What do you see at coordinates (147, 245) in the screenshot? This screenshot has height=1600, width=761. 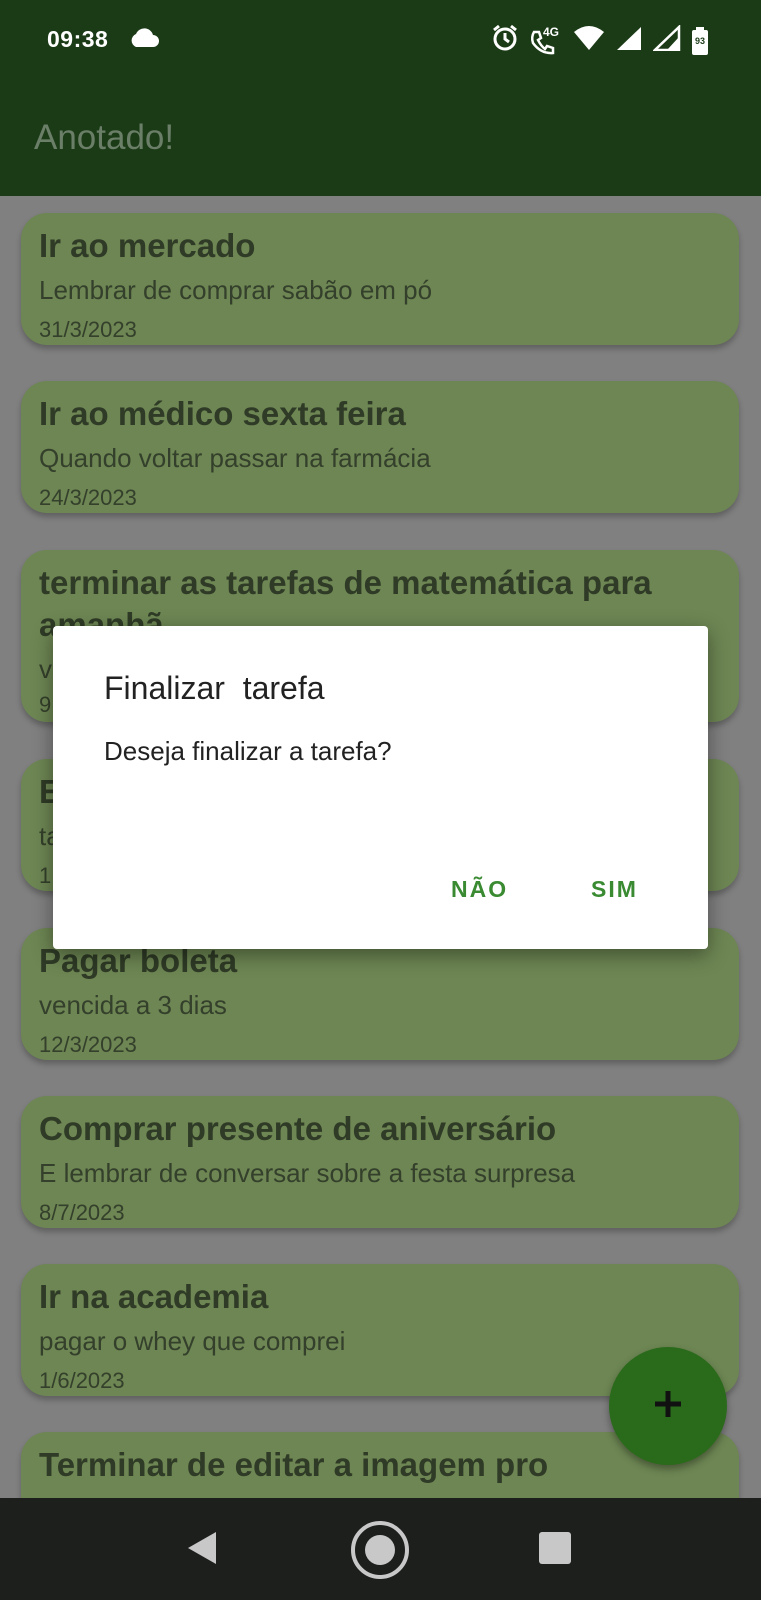 I see `task-title: Ir ao mercado` at bounding box center [147, 245].